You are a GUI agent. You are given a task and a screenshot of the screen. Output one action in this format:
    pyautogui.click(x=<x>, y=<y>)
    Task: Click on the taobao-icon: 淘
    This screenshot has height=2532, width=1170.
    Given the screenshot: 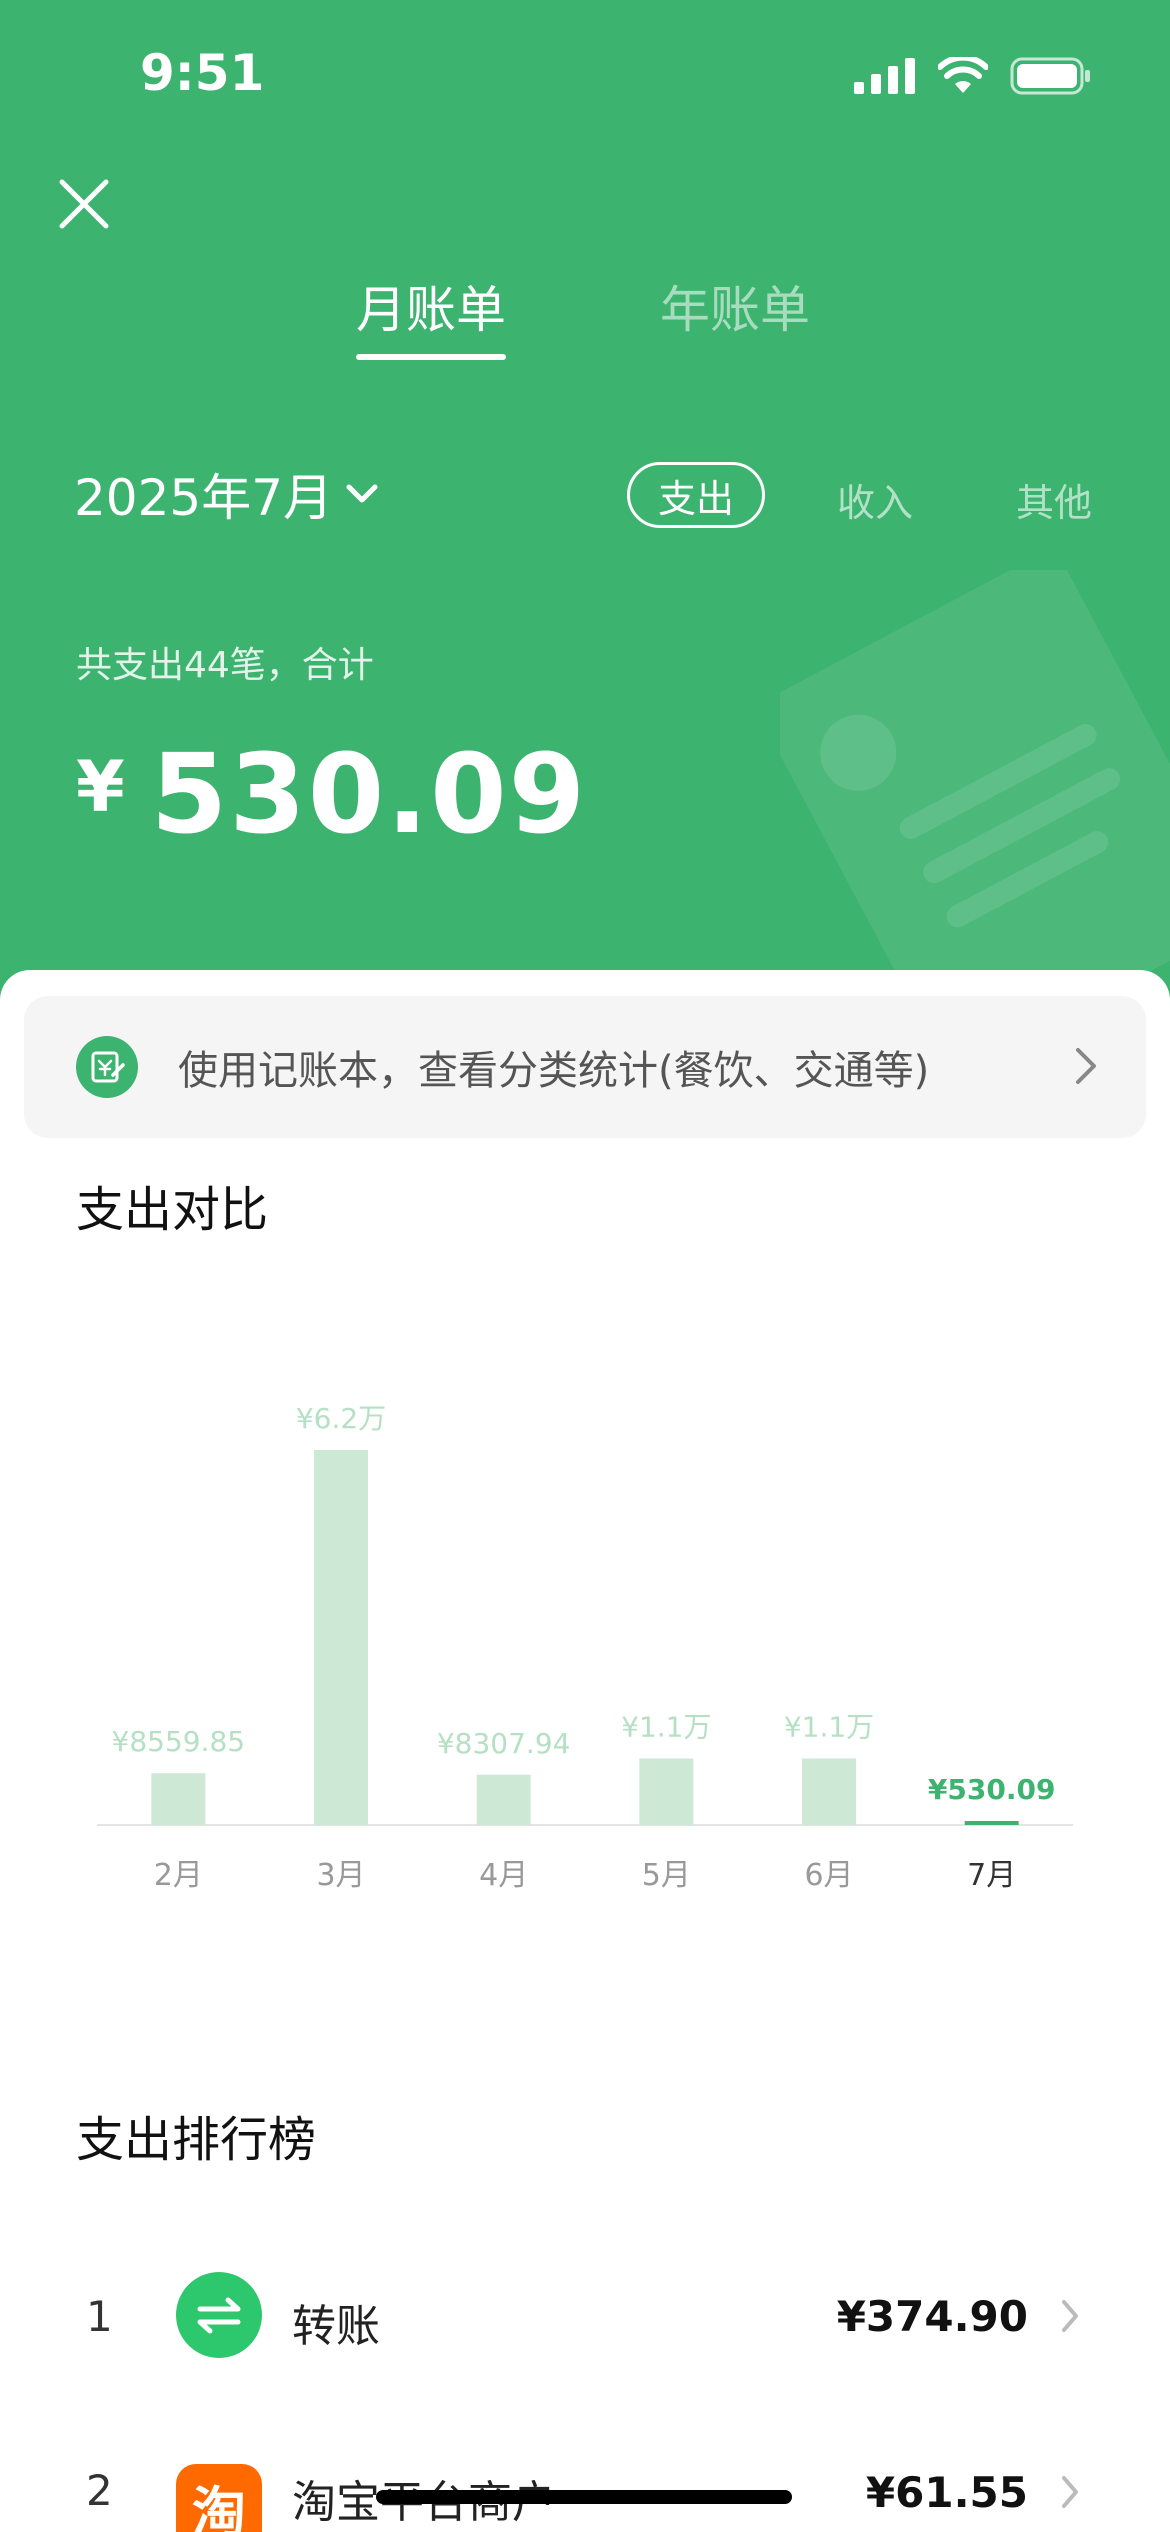 What is the action you would take?
    pyautogui.click(x=219, y=2498)
    